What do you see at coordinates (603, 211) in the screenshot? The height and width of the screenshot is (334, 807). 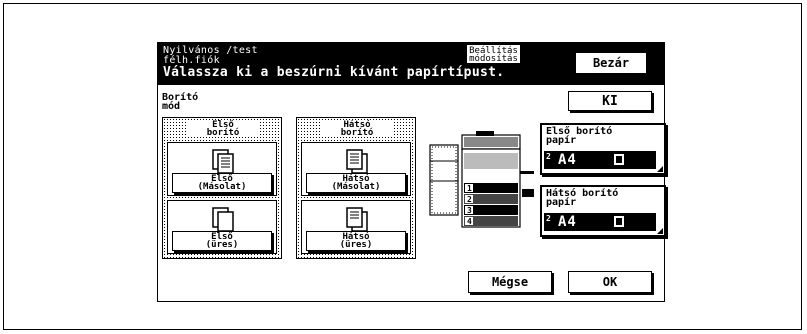 I see `back-cover-paper-button: Hátsó borító papír 2 A4` at bounding box center [603, 211].